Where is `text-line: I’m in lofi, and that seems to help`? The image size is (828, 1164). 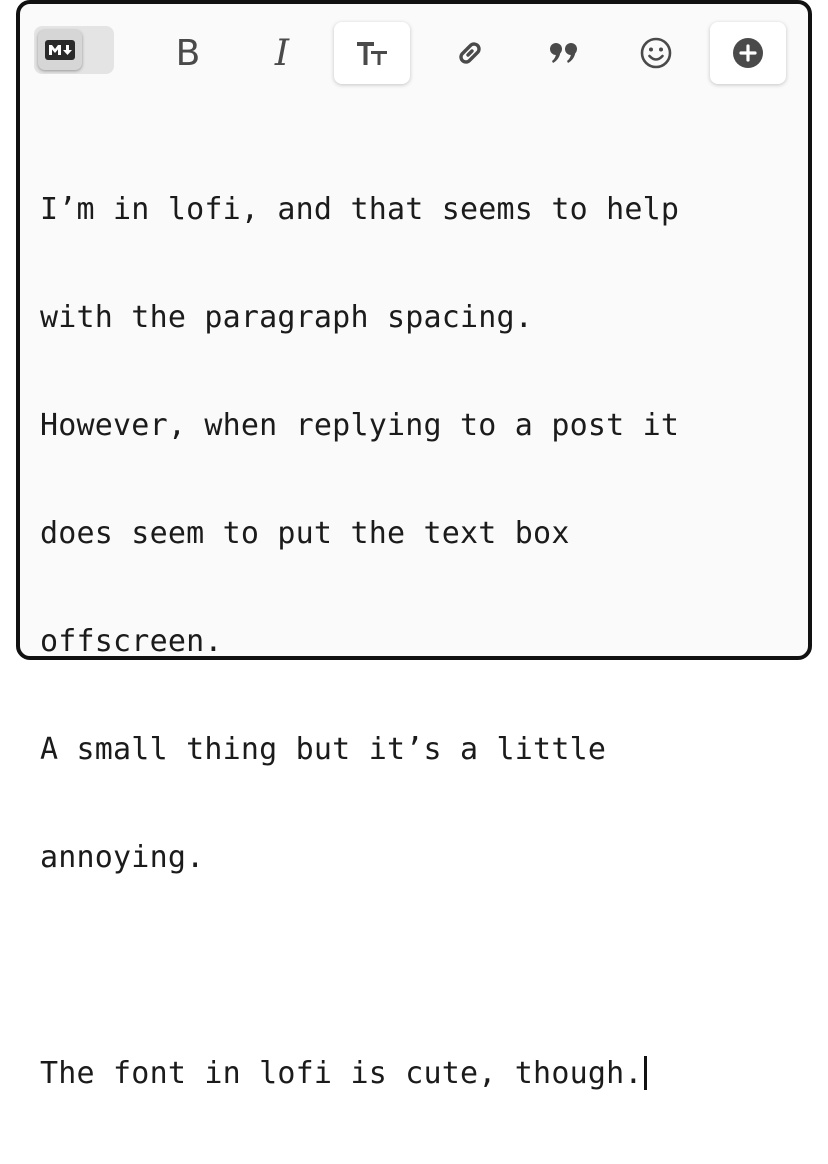 text-line: I’m in lofi, and that seems to help is located at coordinates (360, 209).